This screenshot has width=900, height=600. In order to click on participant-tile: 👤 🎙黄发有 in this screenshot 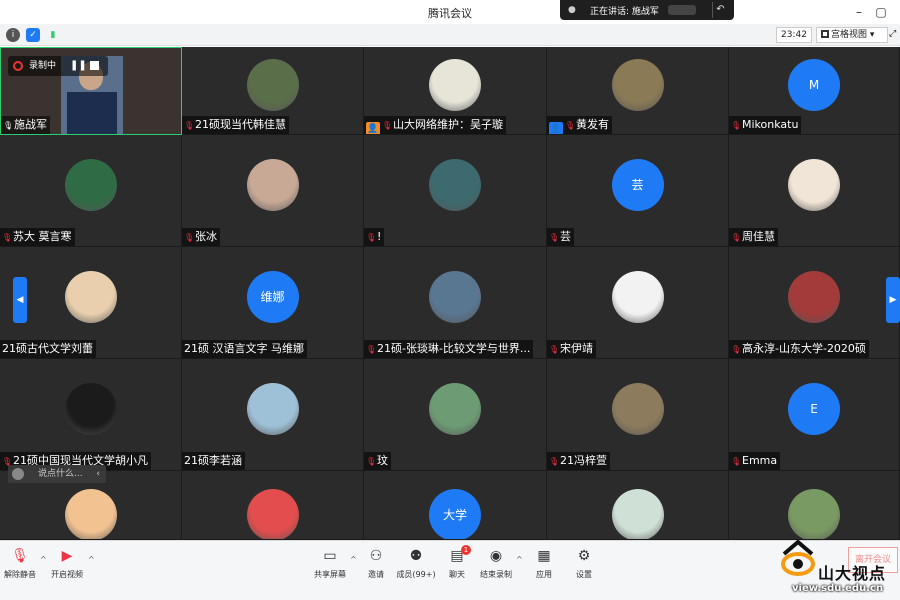, I will do `click(638, 91)`.